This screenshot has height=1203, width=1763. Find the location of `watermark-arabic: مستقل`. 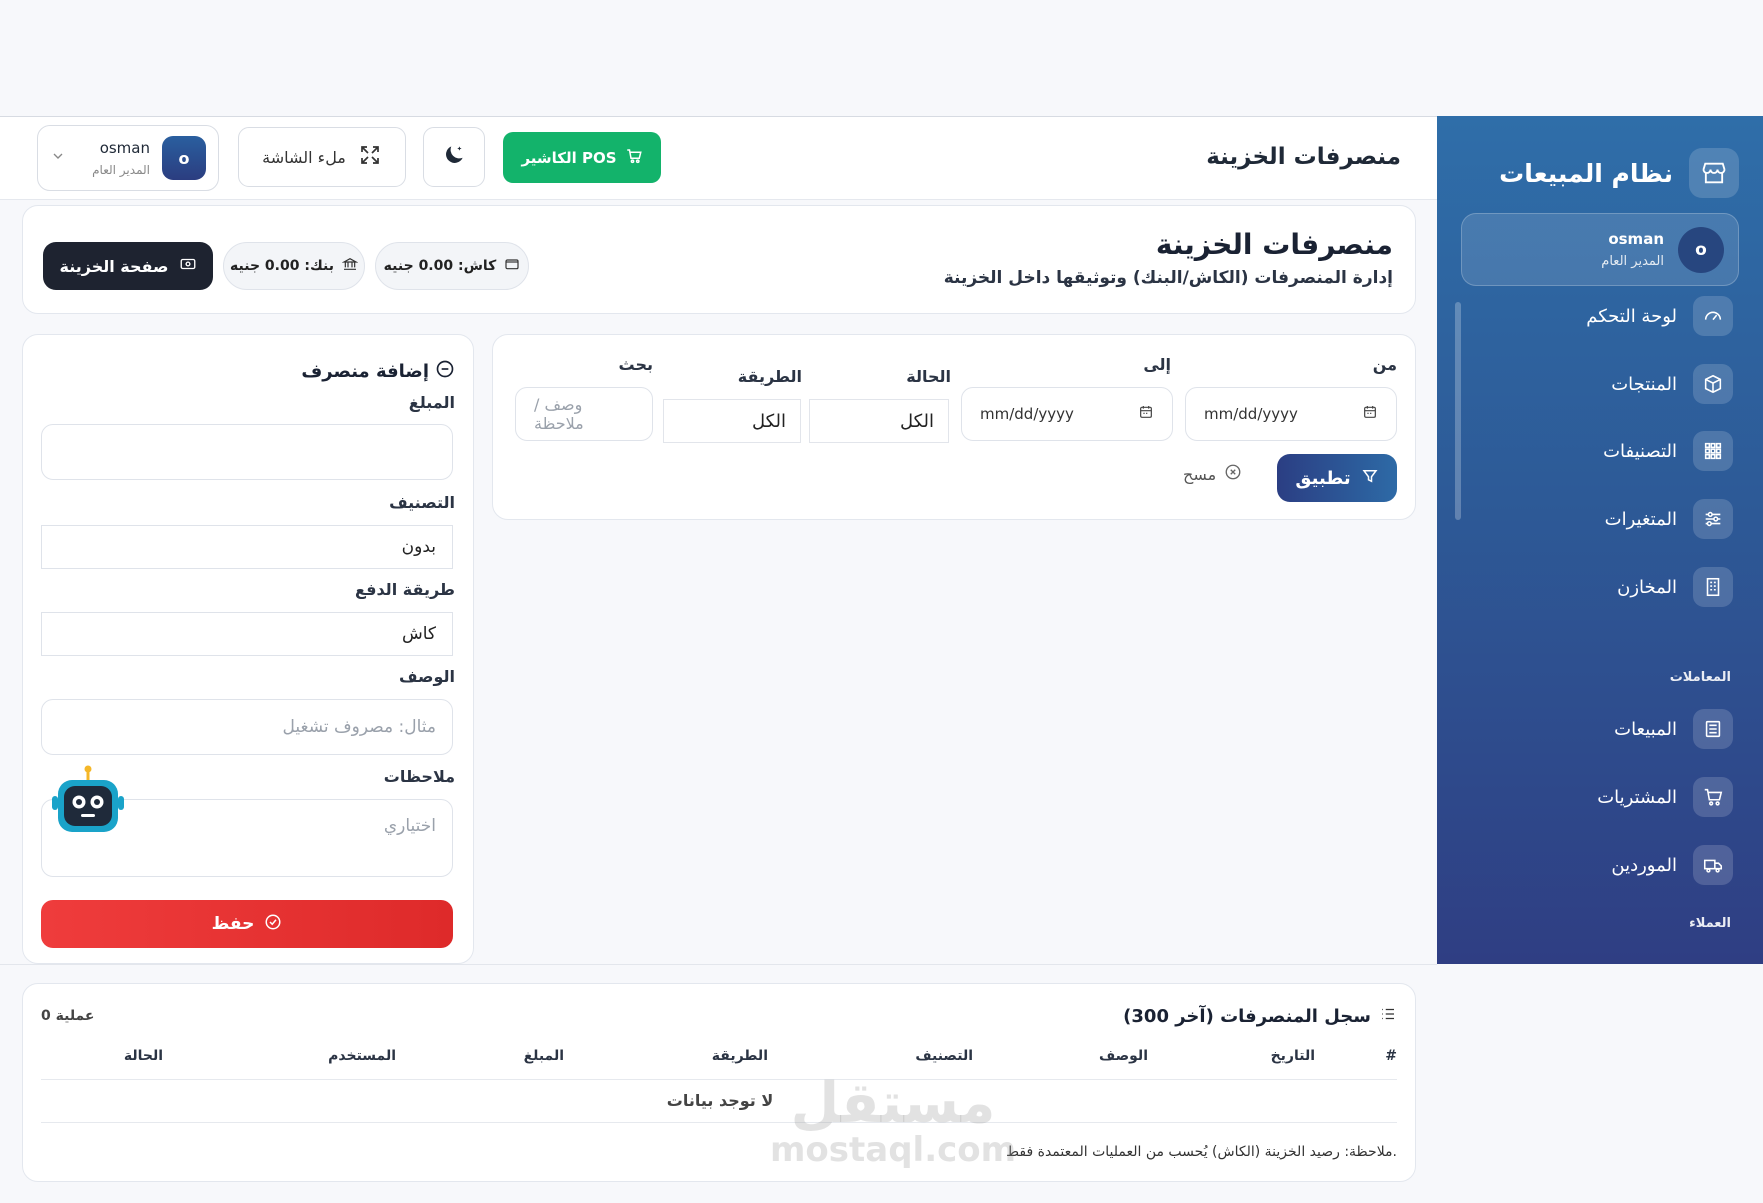

watermark-arabic: مستقل is located at coordinates (893, 1103).